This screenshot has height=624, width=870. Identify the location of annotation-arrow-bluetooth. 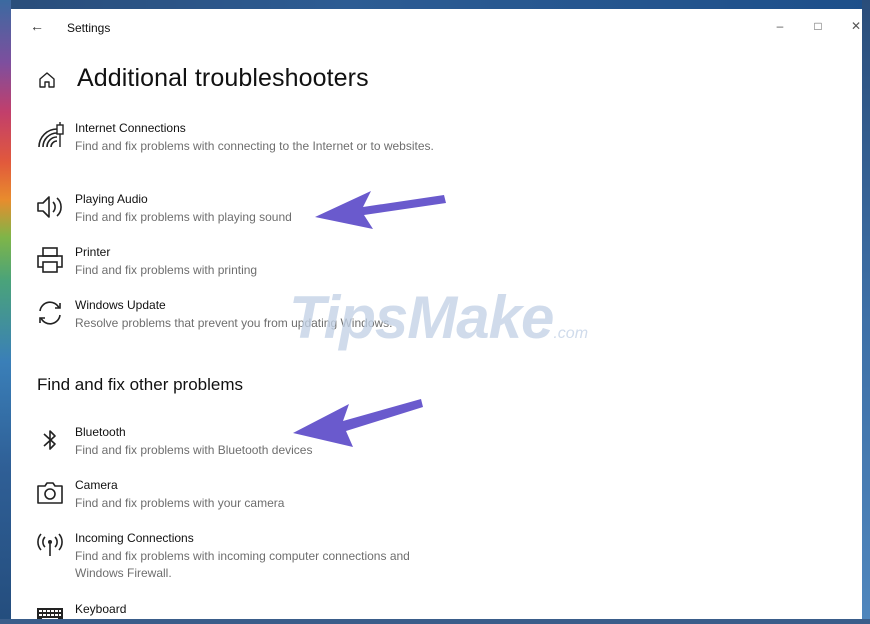
(358, 423).